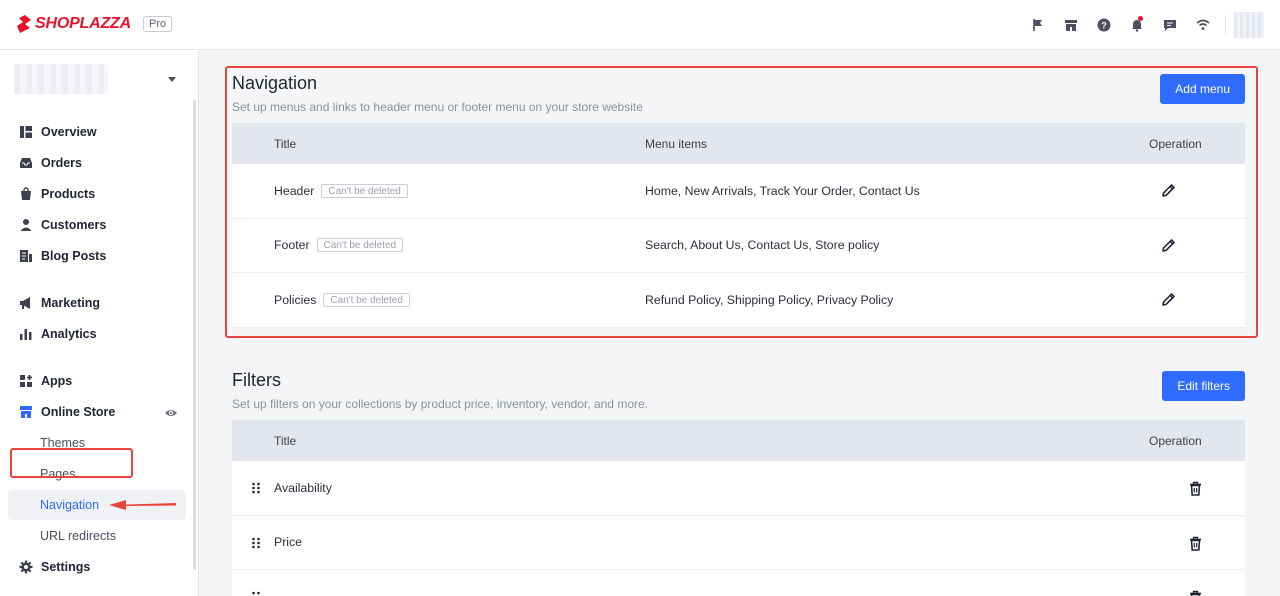 The height and width of the screenshot is (596, 1280). I want to click on table-row: Price, so click(738, 543).